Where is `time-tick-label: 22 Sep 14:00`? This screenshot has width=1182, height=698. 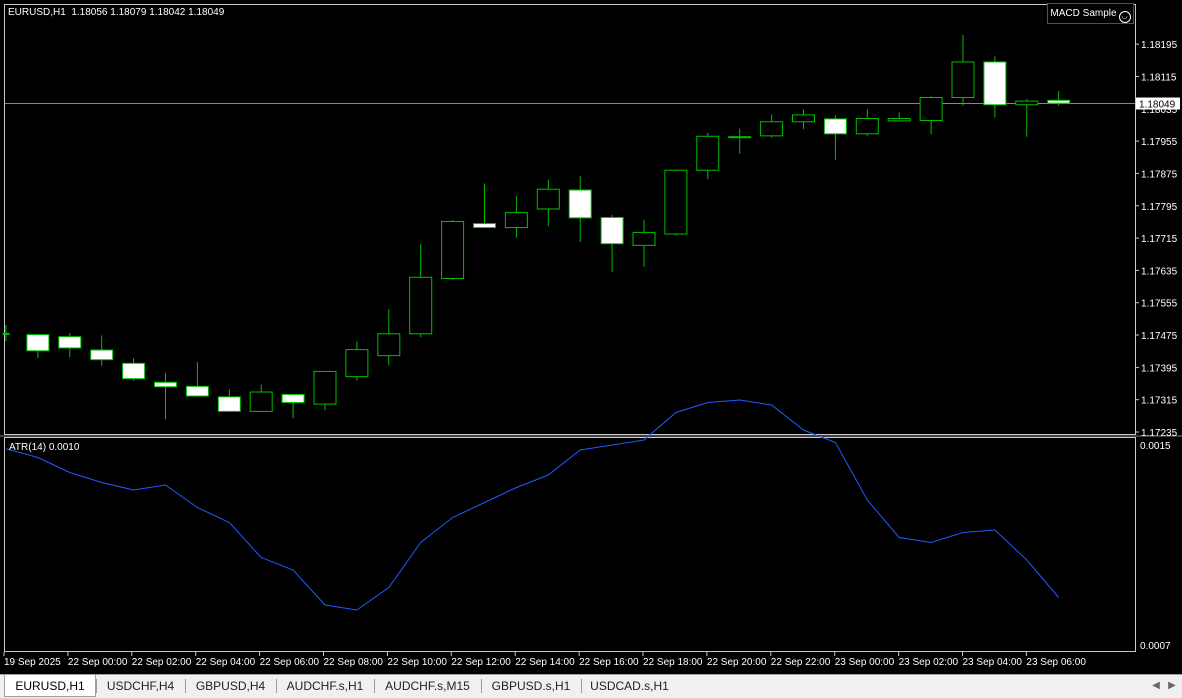 time-tick-label: 22 Sep 14:00 is located at coordinates (545, 662).